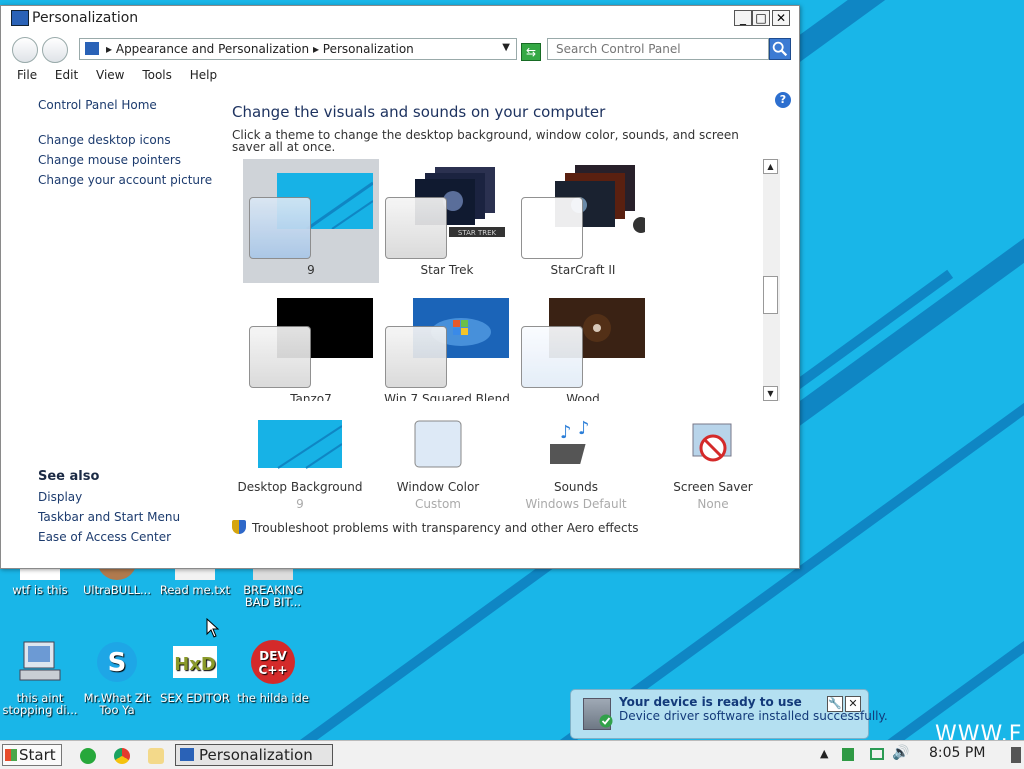 This screenshot has height=769, width=1024. I want to click on show-hidden-icons-icon: ▲, so click(824, 753).